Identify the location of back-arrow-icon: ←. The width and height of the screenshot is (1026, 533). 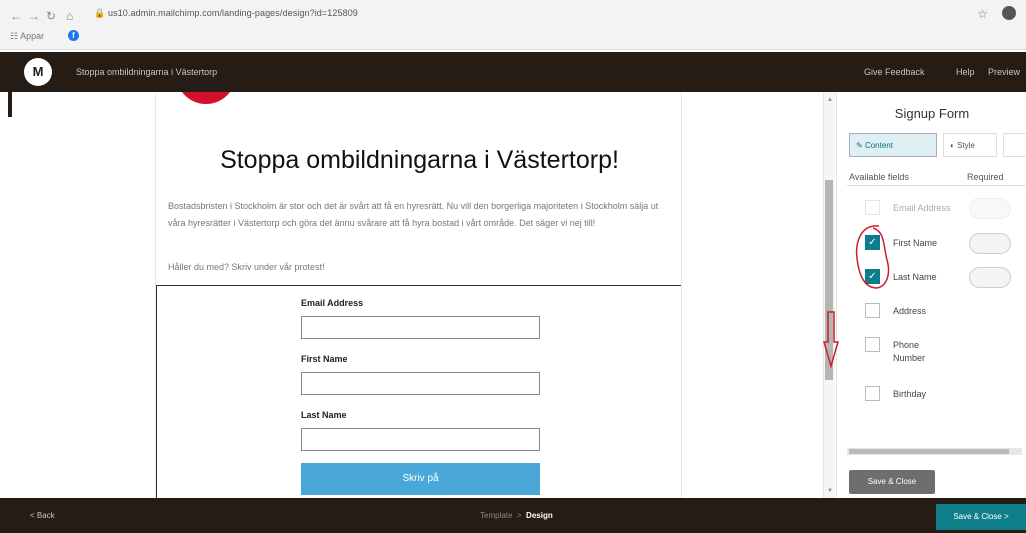
(16, 16).